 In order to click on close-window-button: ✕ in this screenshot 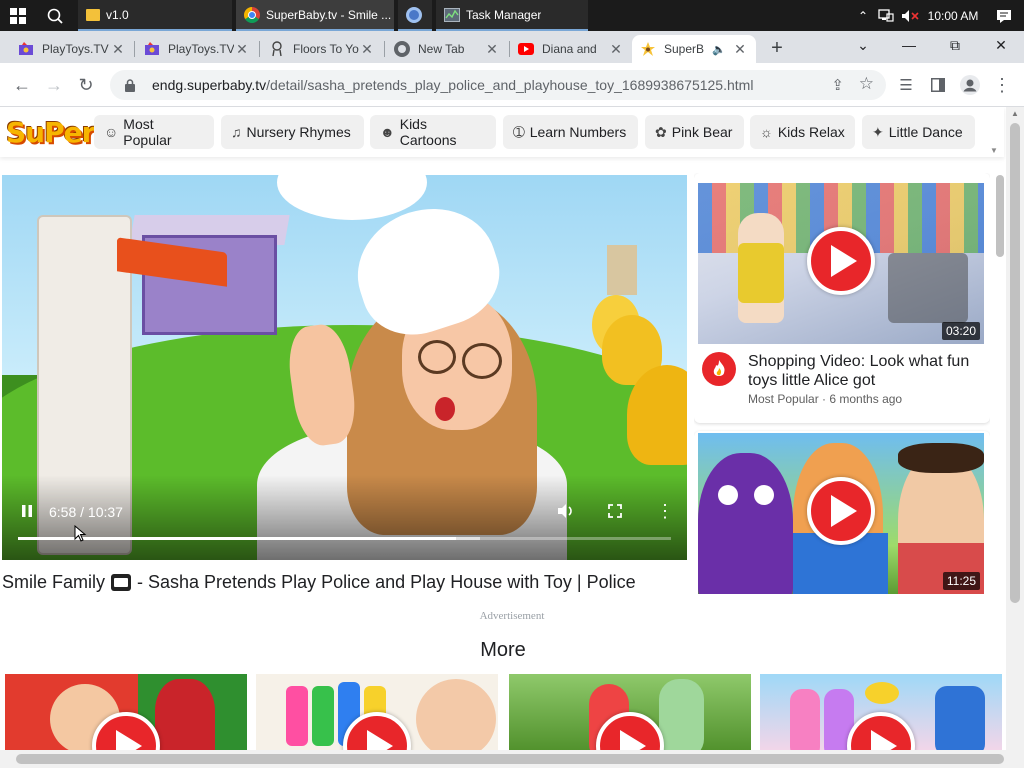, I will do `click(1001, 45)`.